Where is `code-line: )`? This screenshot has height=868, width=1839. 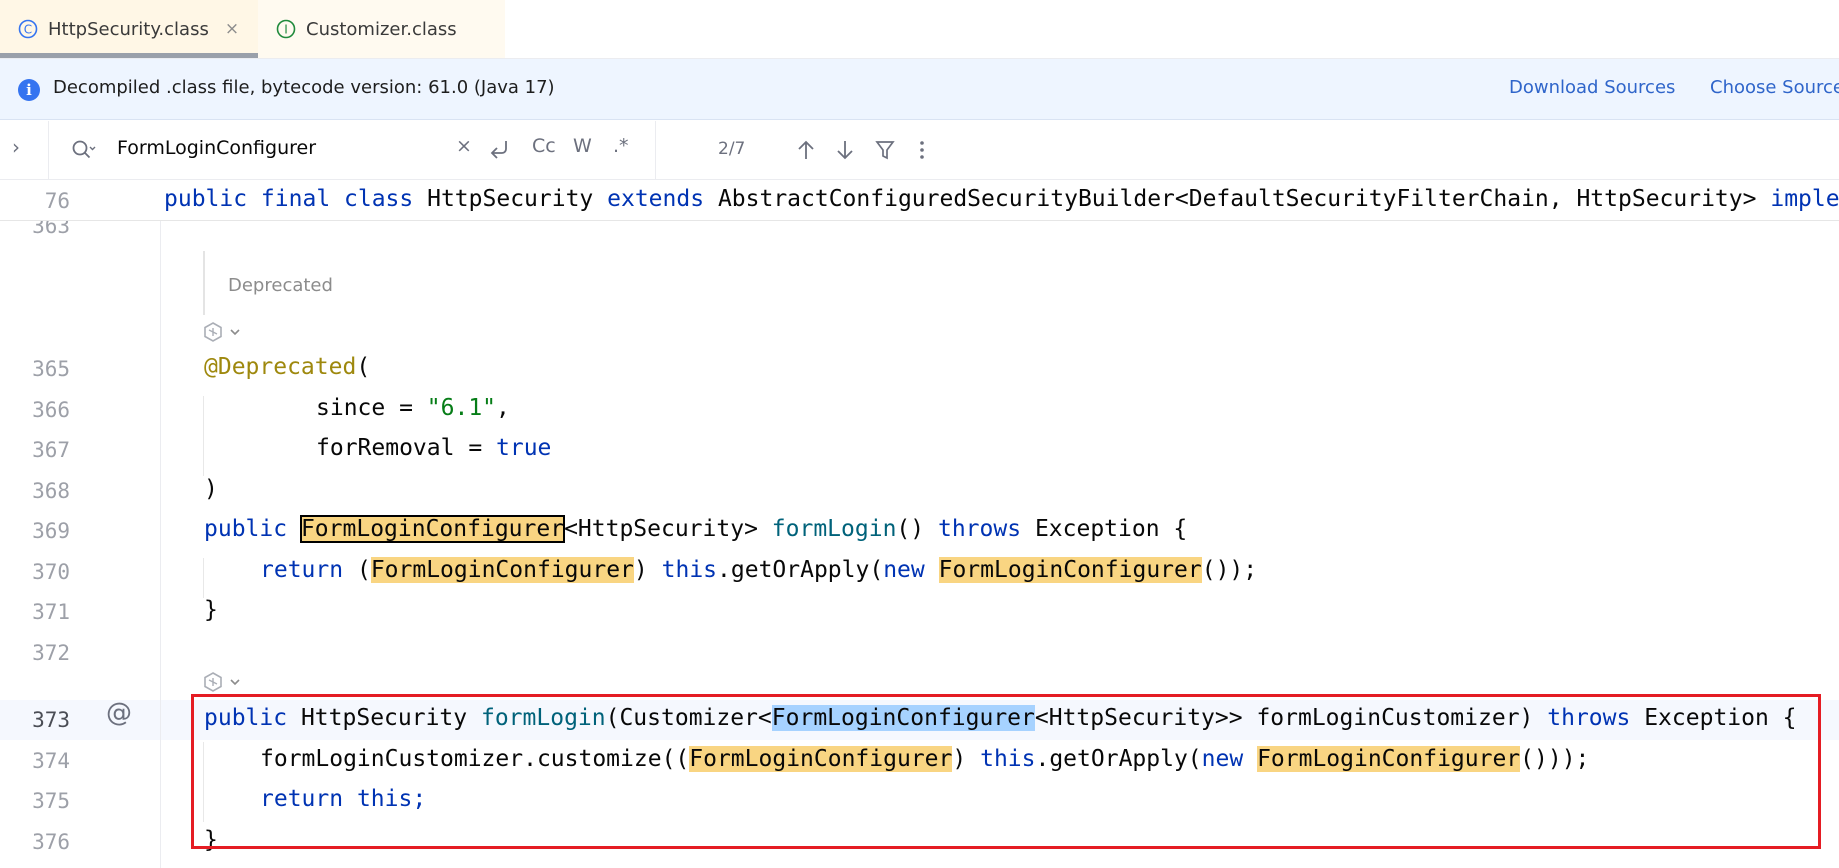
code-line: ) is located at coordinates (211, 489).